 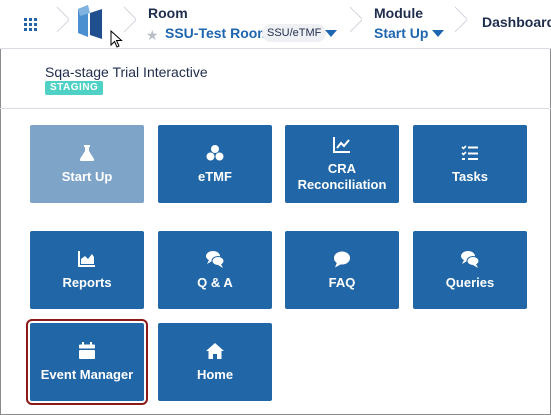 I want to click on tile-label: Event Manager, so click(x=87, y=374).